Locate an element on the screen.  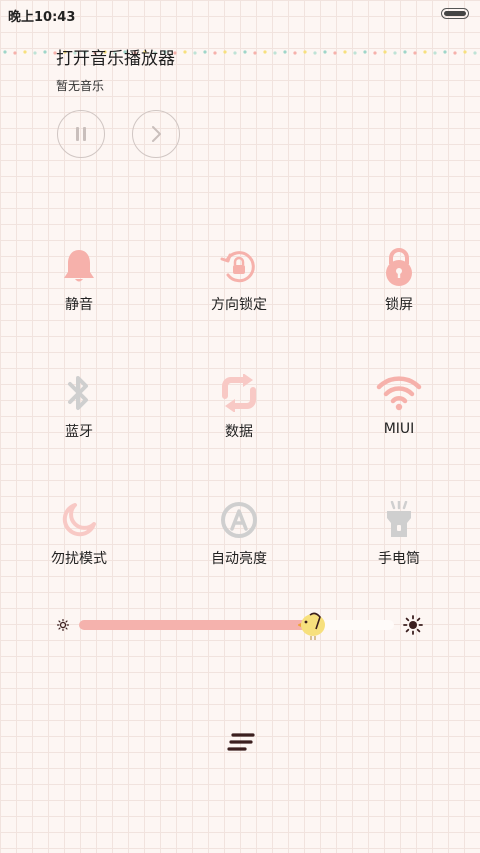
toggle-auto-brightness: 自动亮度 is located at coordinates (239, 534).